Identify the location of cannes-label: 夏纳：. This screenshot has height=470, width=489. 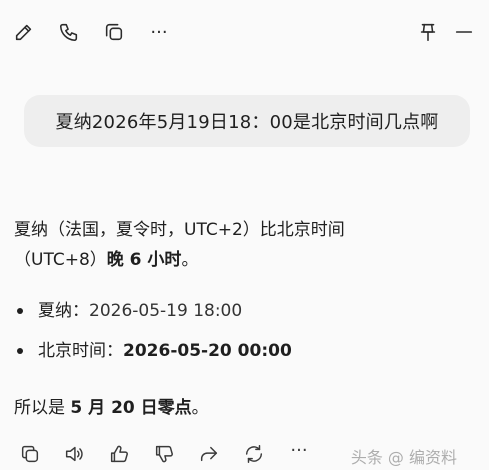
(63, 311).